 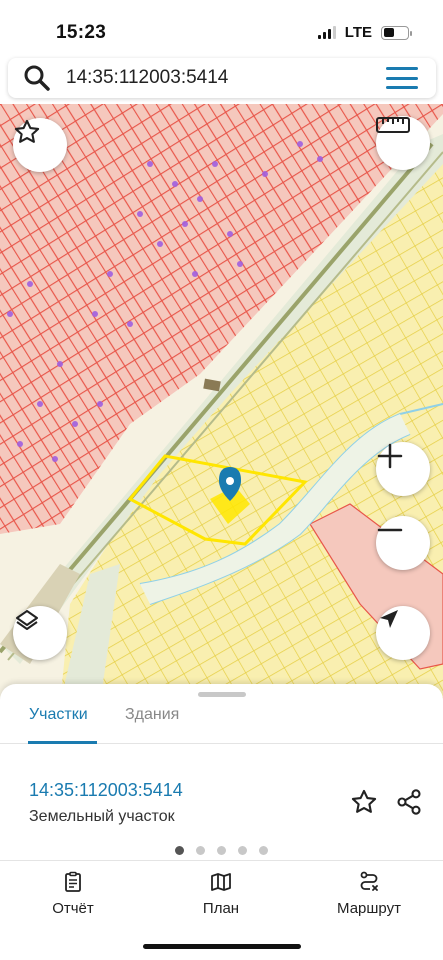 I want to click on plus-icon, so click(x=390, y=456).